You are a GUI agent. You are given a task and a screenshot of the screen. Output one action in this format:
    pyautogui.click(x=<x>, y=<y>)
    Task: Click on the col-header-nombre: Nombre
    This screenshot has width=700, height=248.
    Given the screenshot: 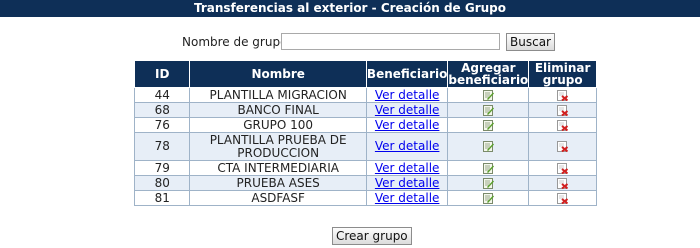 What is the action you would take?
    pyautogui.click(x=278, y=74)
    